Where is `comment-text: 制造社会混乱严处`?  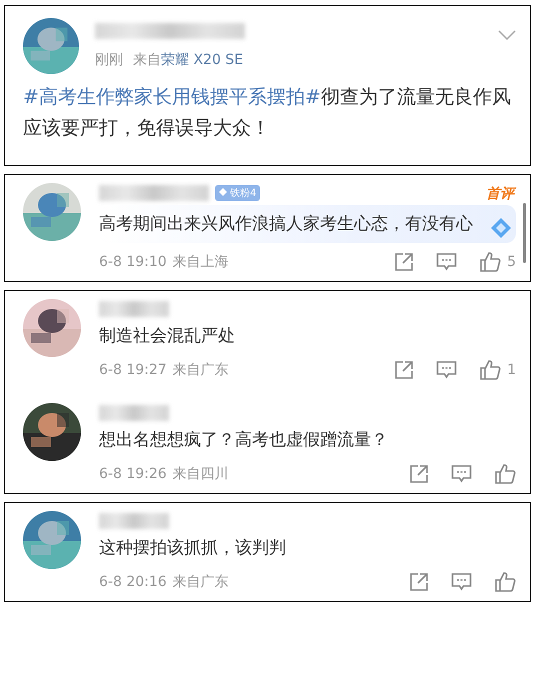 comment-text: 制造社会混乱严处 is located at coordinates (167, 336).